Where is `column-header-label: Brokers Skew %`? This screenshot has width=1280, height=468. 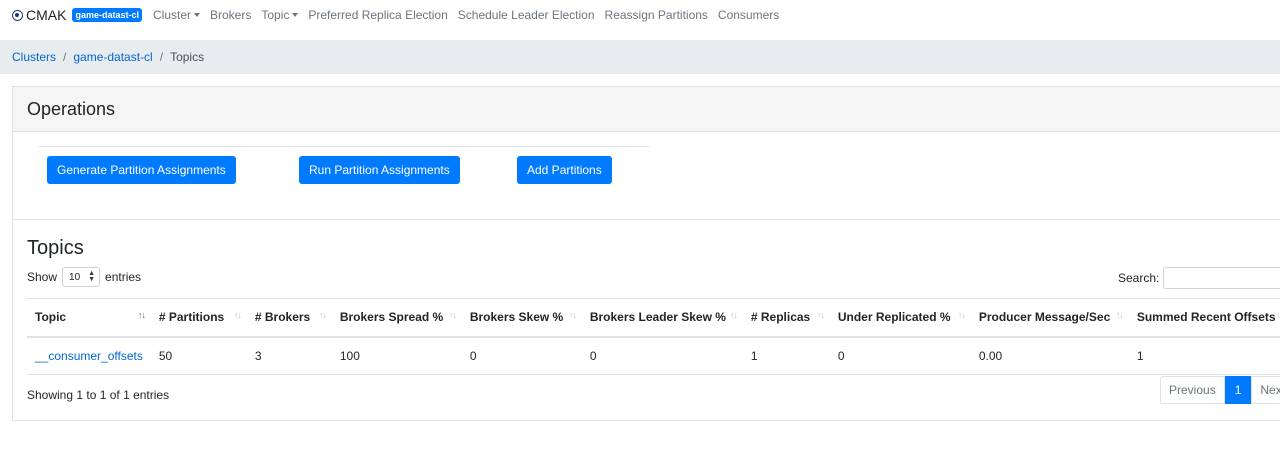
column-header-label: Brokers Skew % is located at coordinates (516, 317).